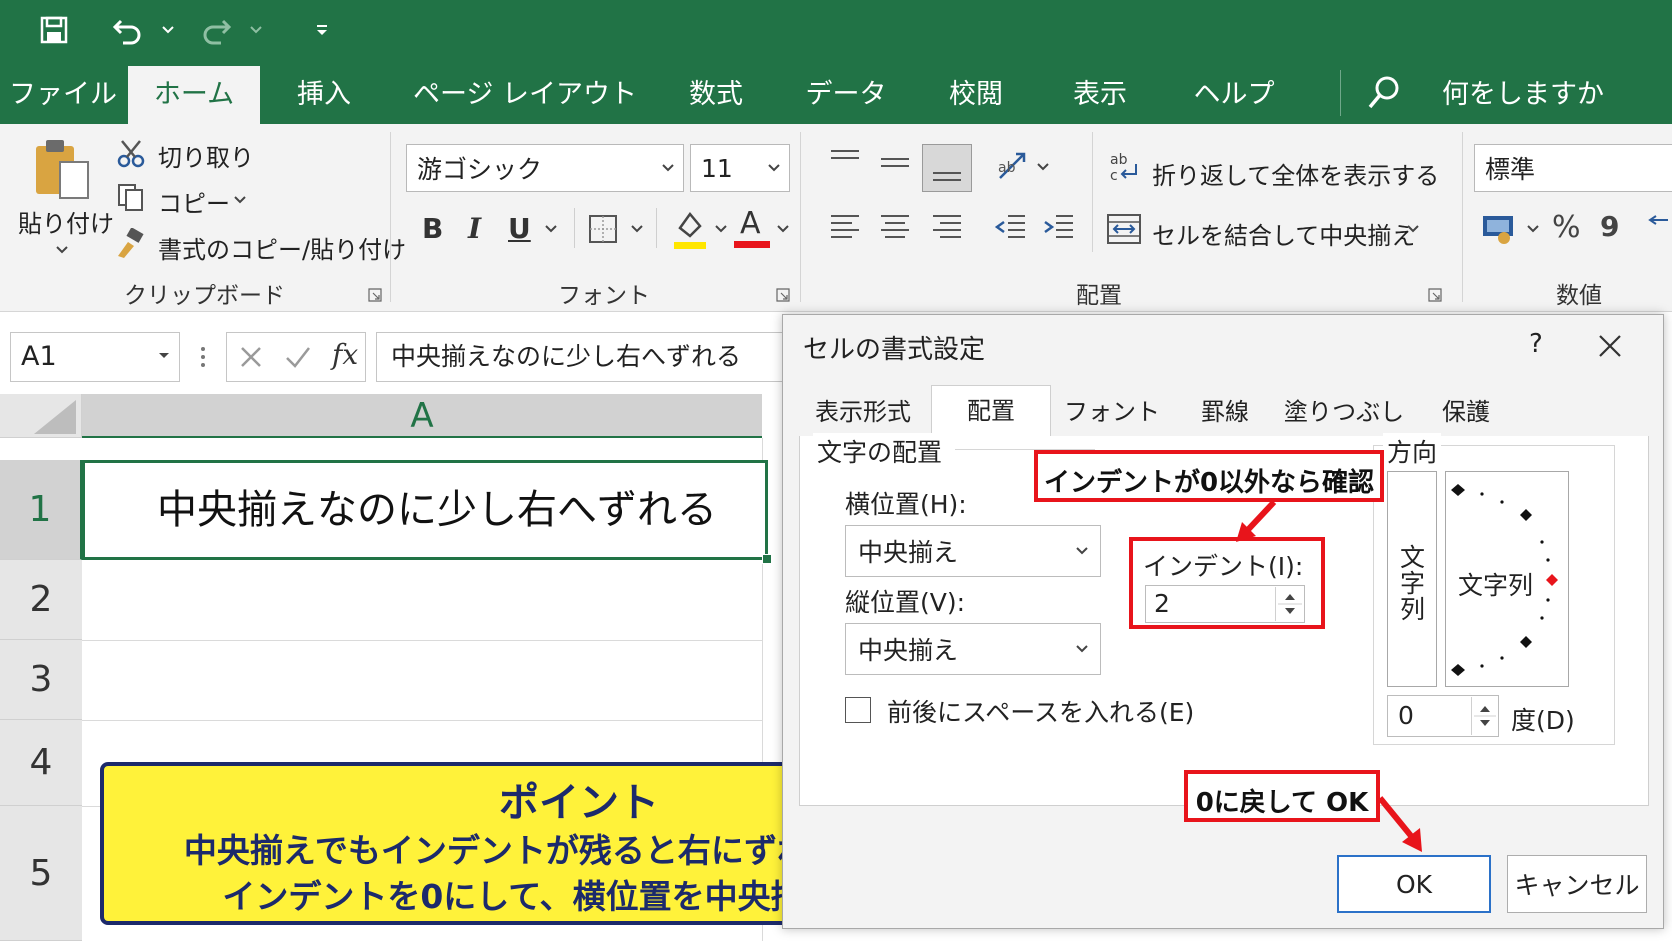  What do you see at coordinates (1014, 167) in the screenshot?
I see `orientation-icon: ab` at bounding box center [1014, 167].